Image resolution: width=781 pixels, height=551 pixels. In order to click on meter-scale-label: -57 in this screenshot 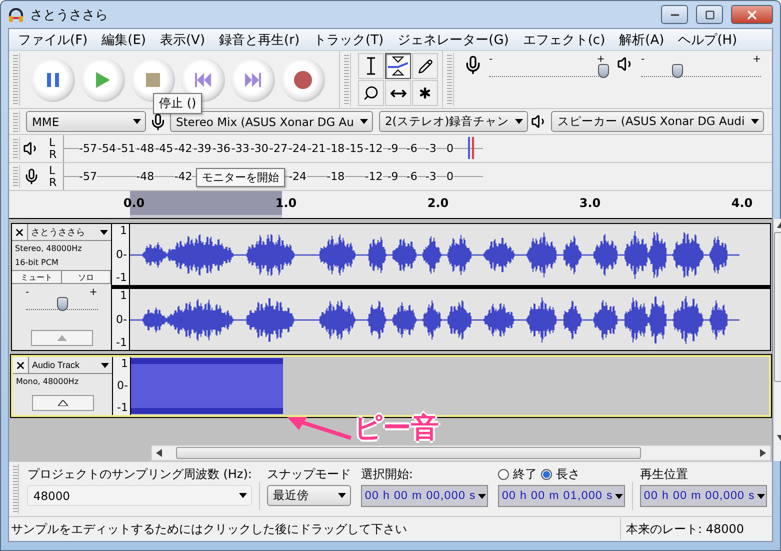, I will do `click(88, 148)`.